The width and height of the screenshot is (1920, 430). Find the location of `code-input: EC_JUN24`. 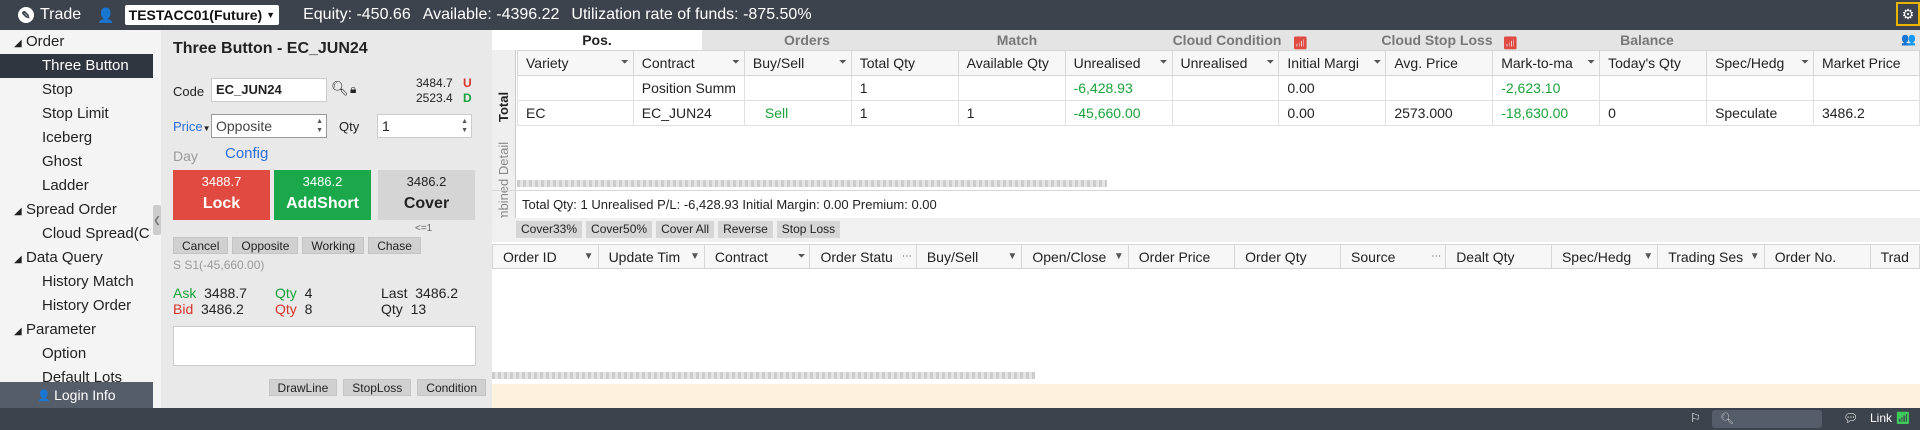

code-input: EC_JUN24 is located at coordinates (269, 90).